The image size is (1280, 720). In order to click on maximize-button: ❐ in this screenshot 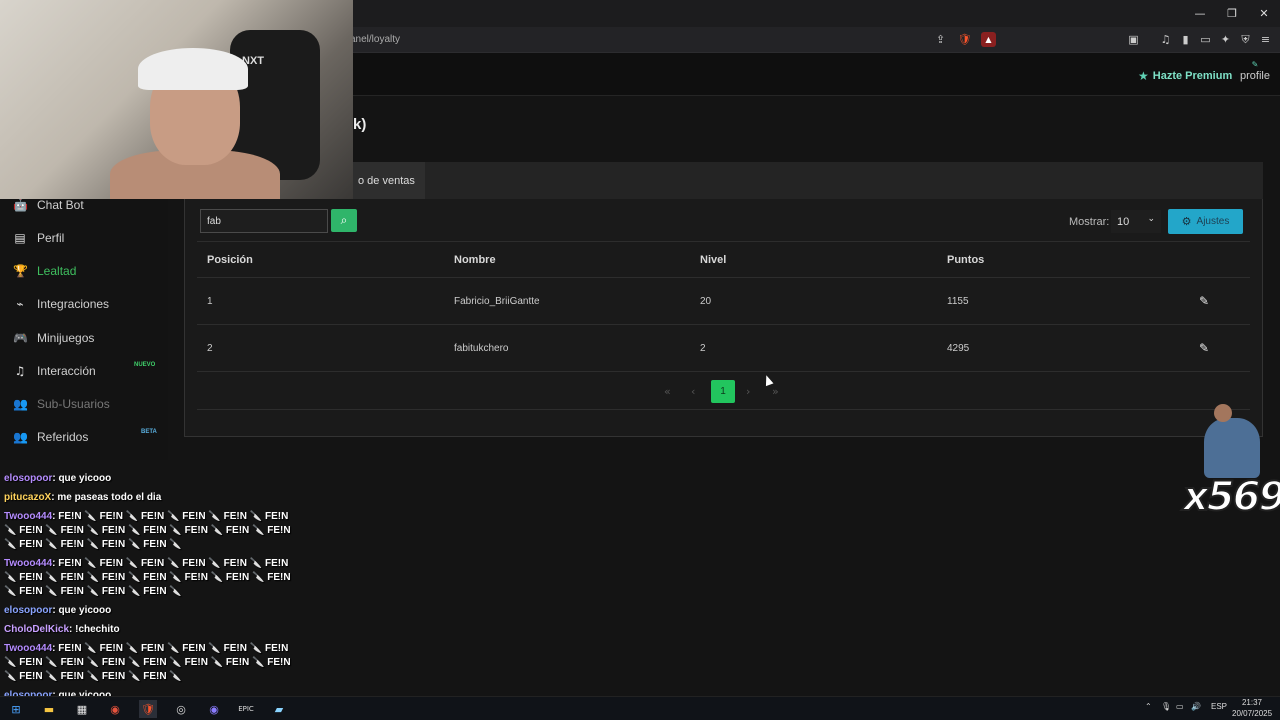, I will do `click(1232, 13)`.